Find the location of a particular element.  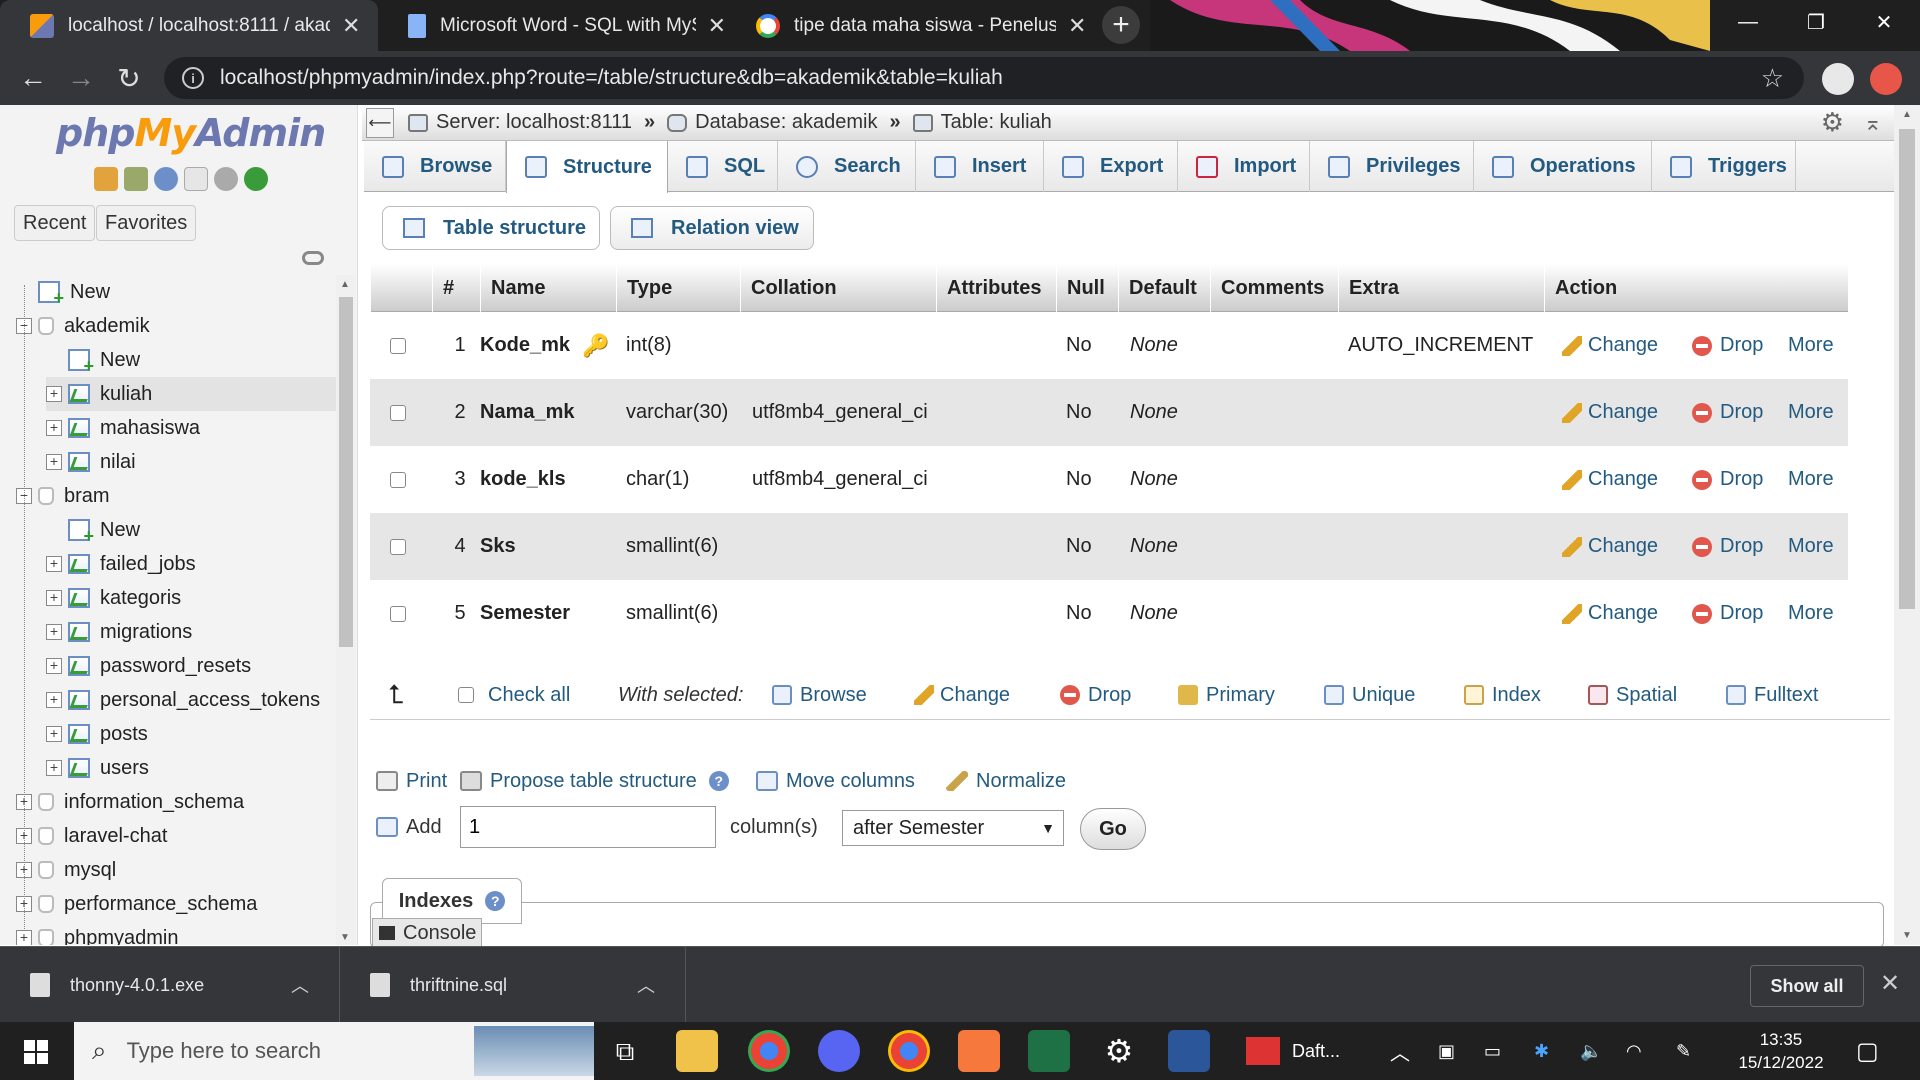

file-explorer-icon is located at coordinates (697, 1051).